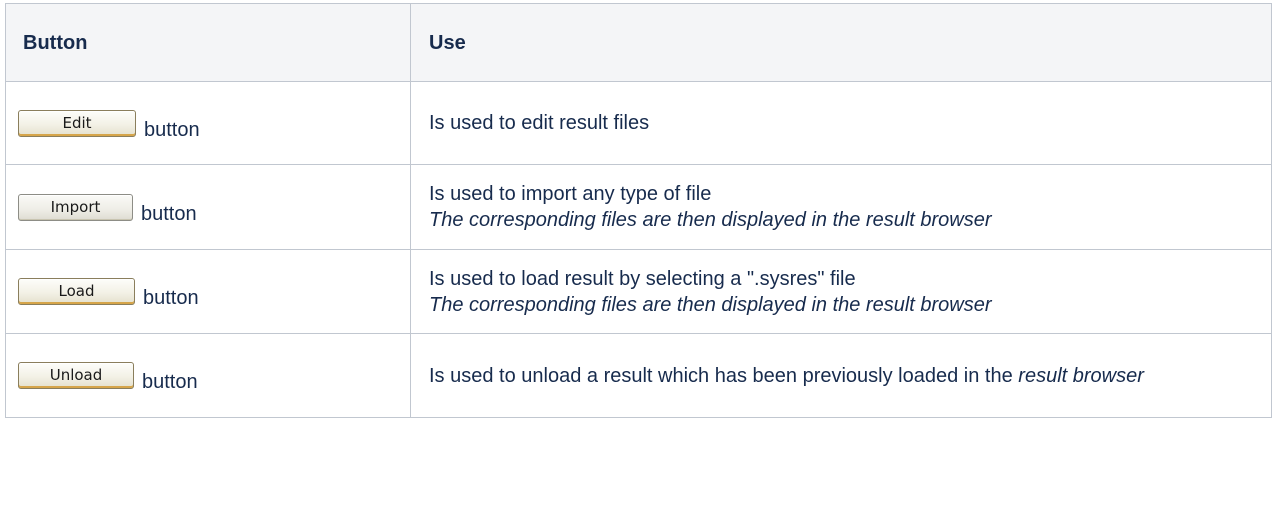  What do you see at coordinates (208, 207) in the screenshot?
I see `button-cell: Import button` at bounding box center [208, 207].